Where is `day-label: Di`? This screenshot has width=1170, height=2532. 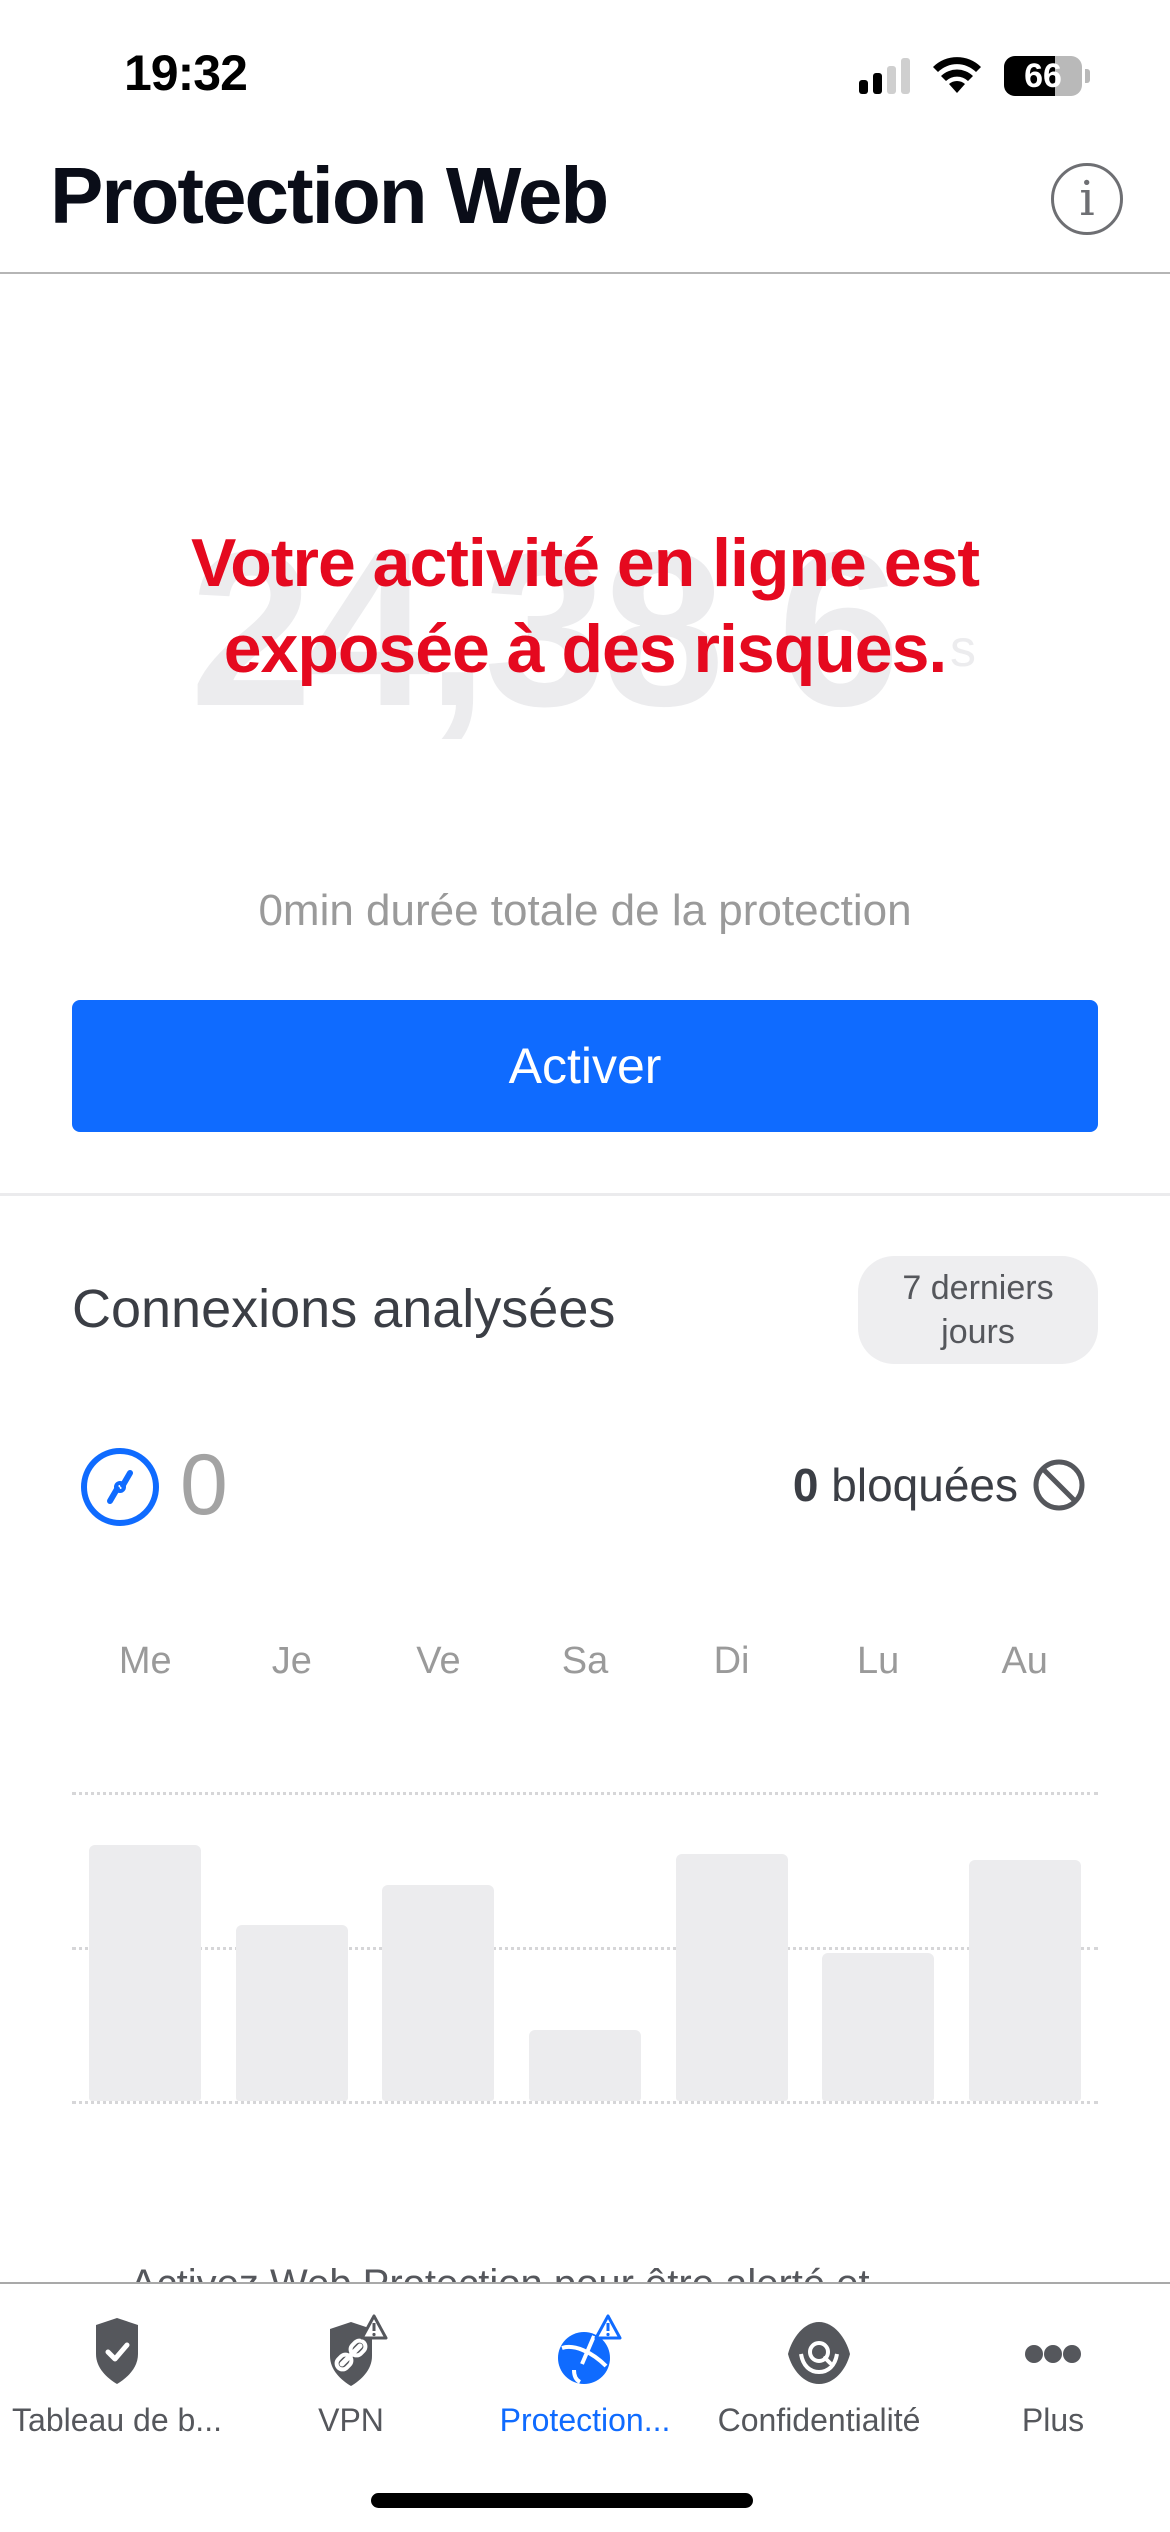
day-label: Di is located at coordinates (731, 1661).